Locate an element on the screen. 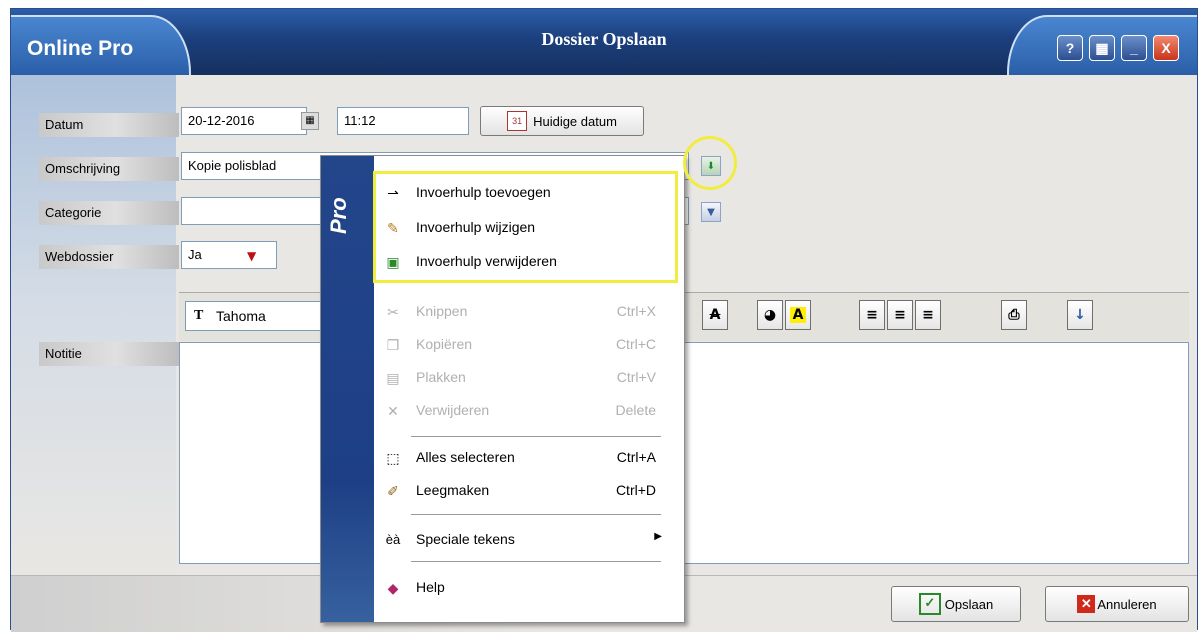 The height and width of the screenshot is (634, 1202). print-button: ⎙ is located at coordinates (1014, 315).